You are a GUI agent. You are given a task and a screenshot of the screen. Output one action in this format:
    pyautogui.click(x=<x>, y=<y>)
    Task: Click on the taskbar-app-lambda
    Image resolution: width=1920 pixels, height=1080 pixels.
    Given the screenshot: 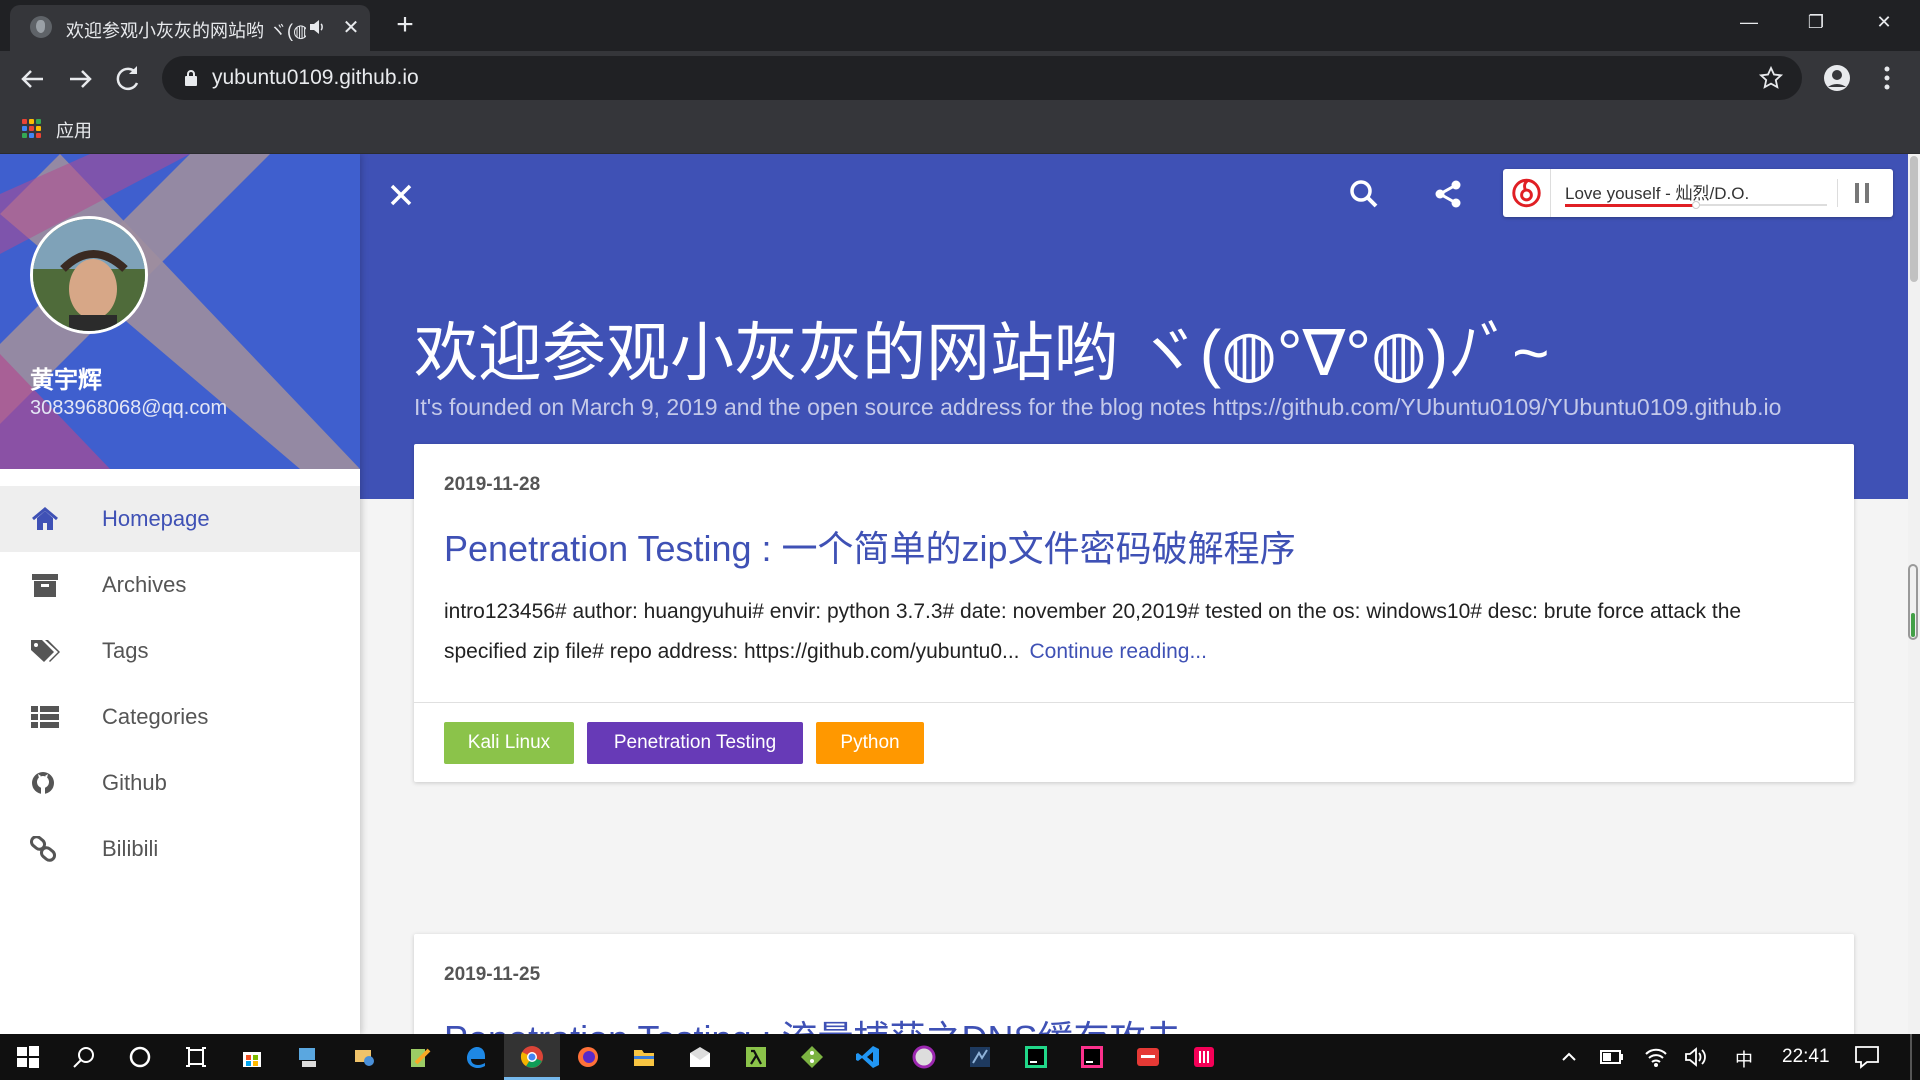 What is the action you would take?
    pyautogui.click(x=756, y=1057)
    